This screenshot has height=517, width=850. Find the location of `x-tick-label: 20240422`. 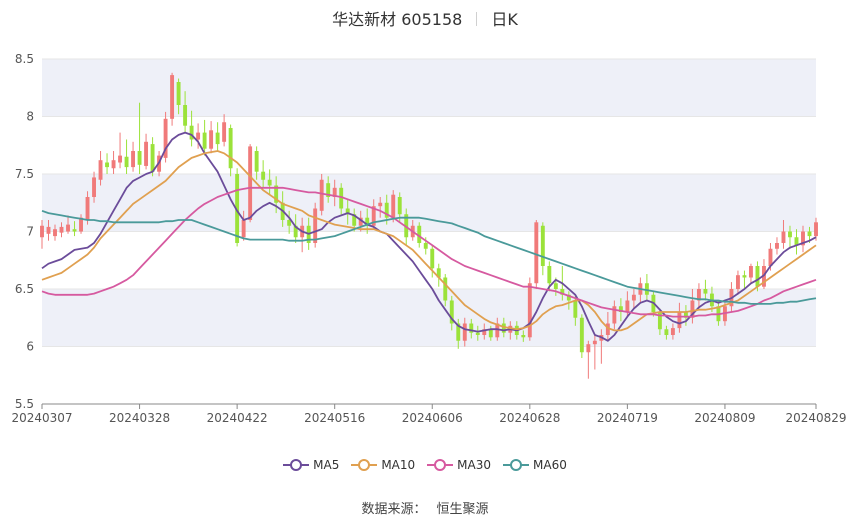

x-tick-label: 20240422 is located at coordinates (237, 418).